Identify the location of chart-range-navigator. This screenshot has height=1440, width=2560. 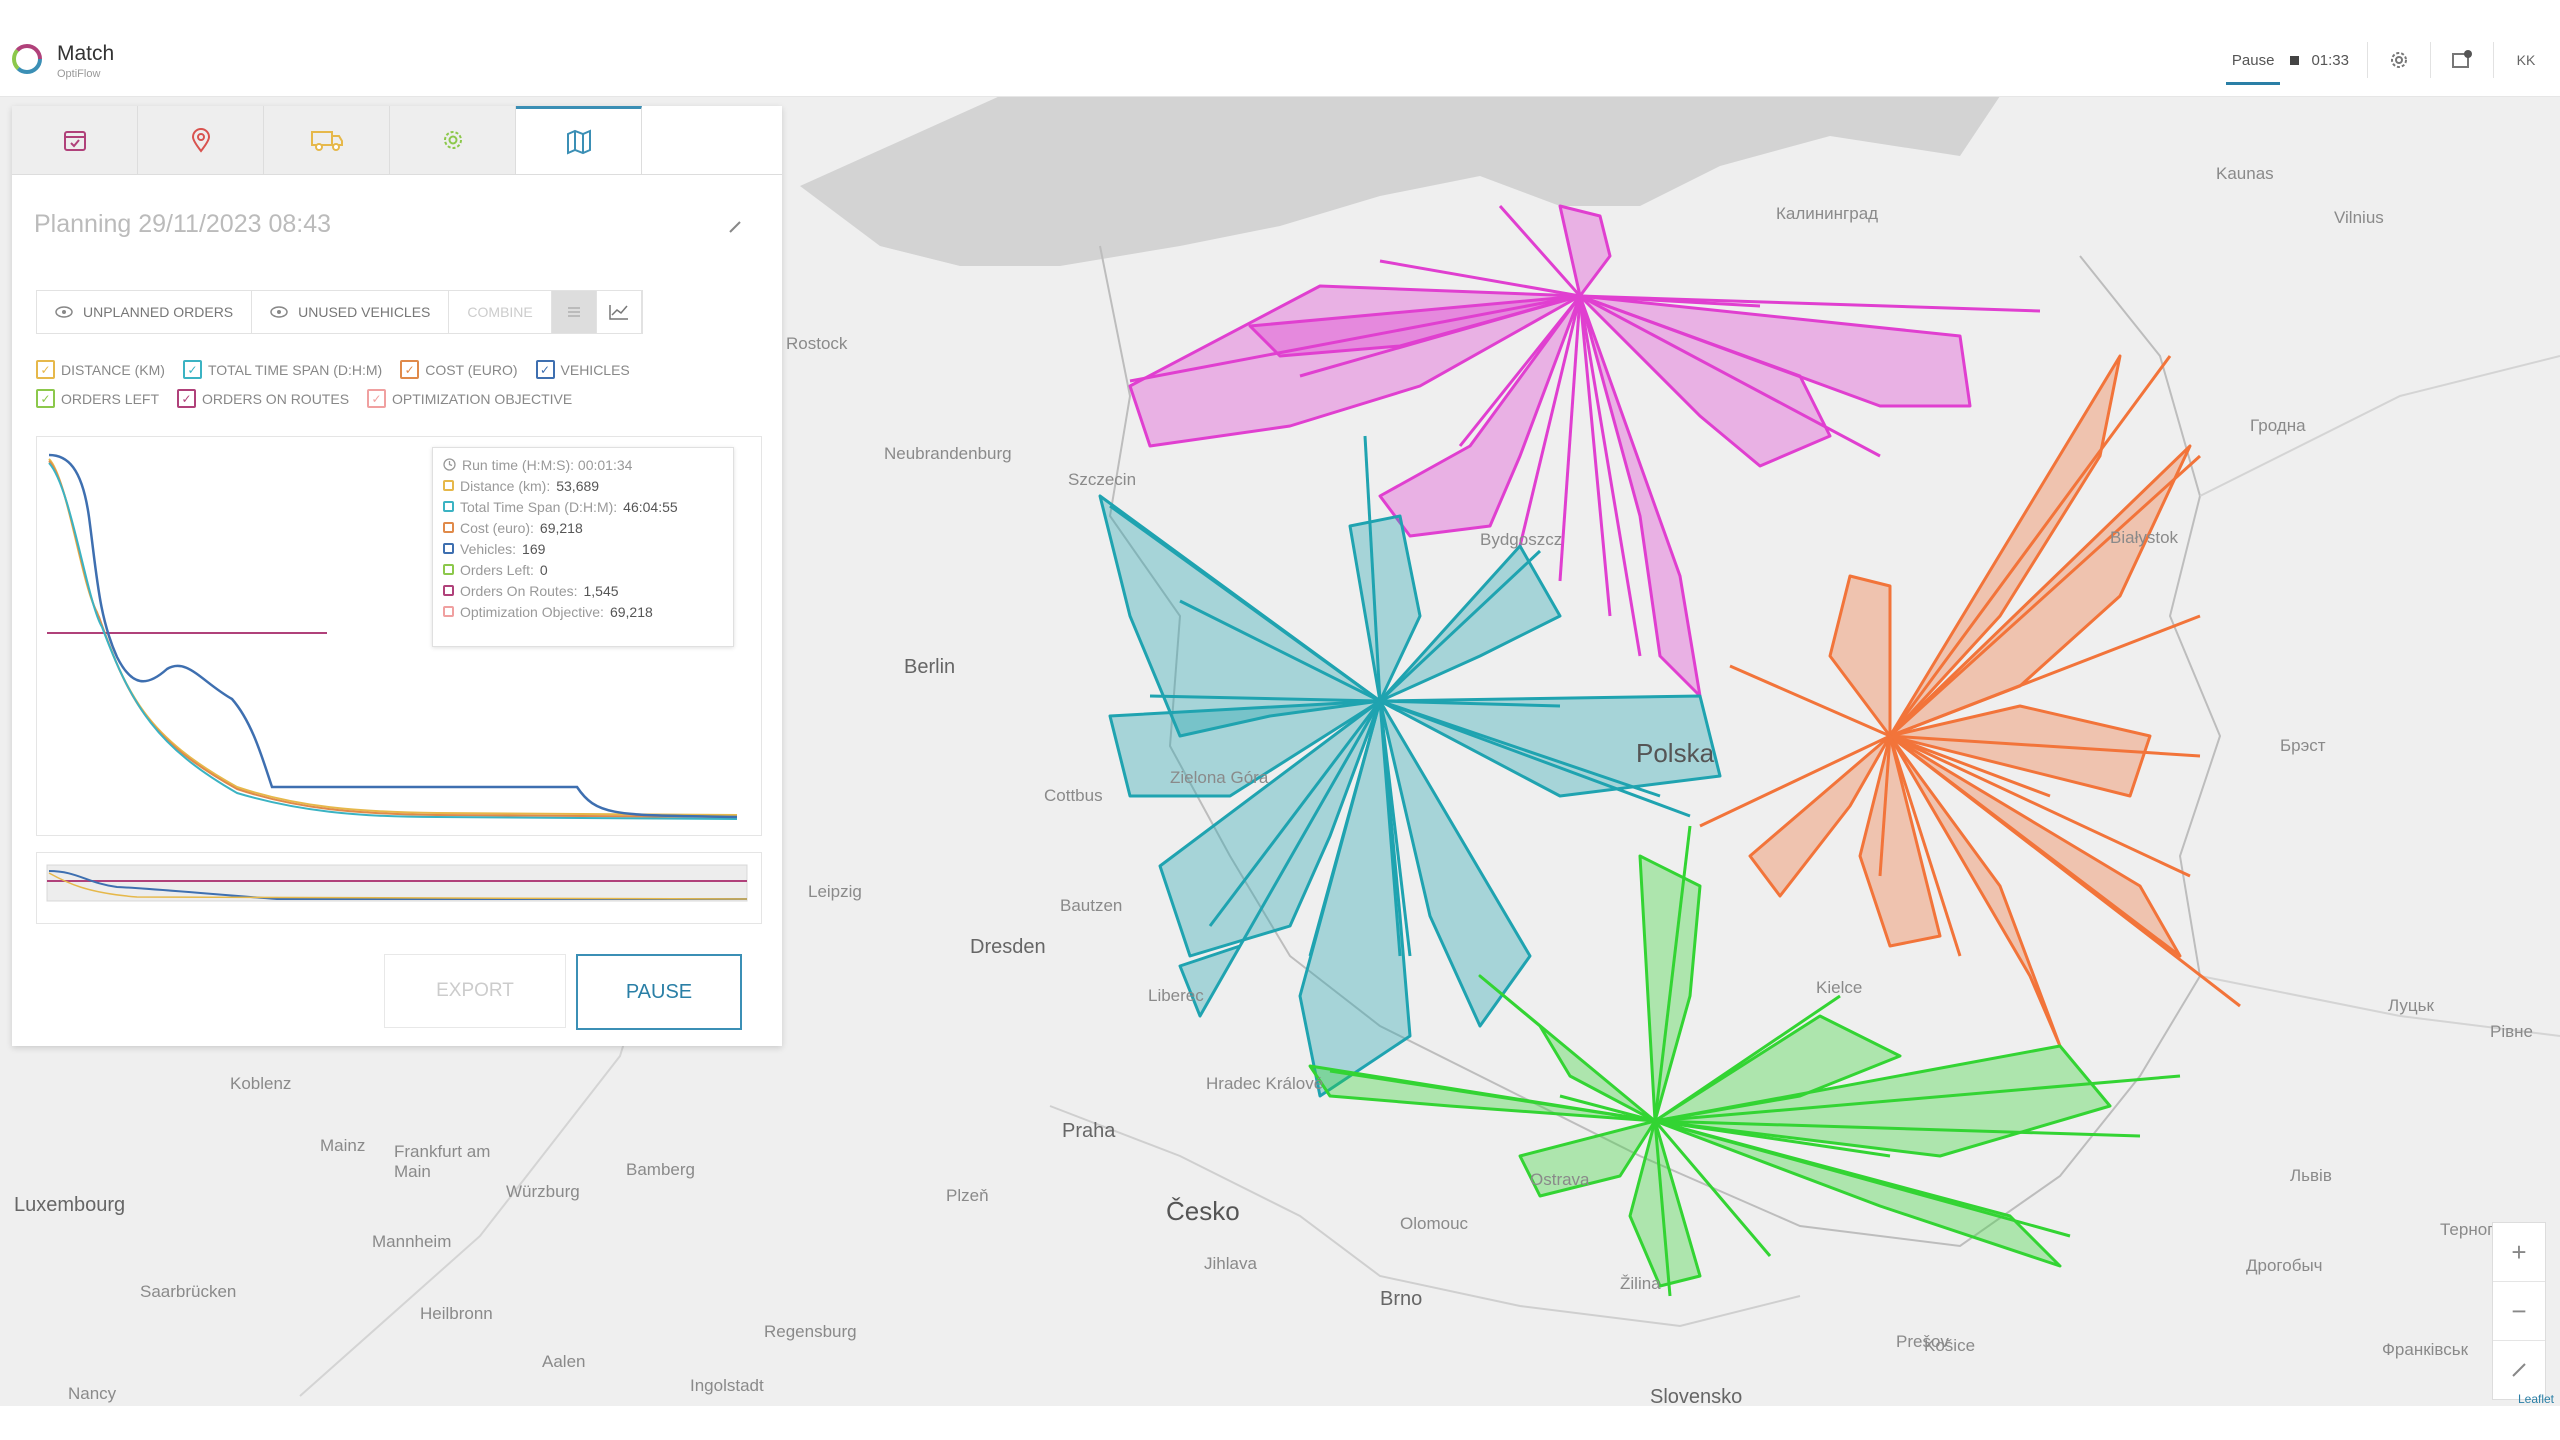
(399, 888).